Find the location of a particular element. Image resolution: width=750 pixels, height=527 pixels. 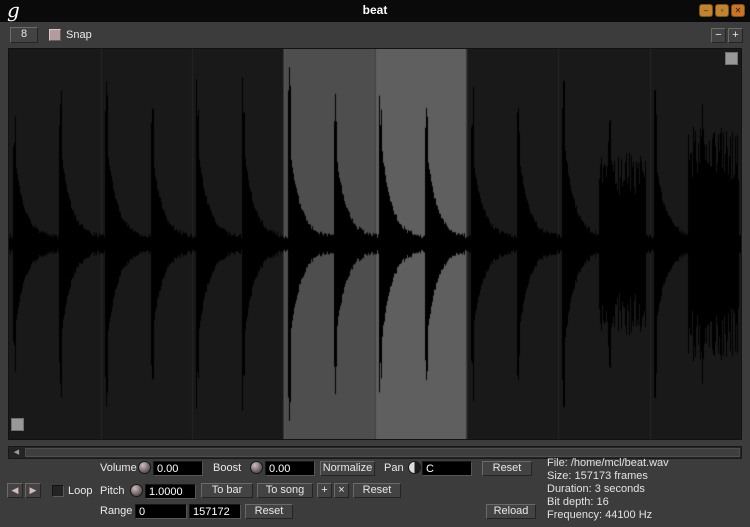

boost-knob is located at coordinates (256, 467).